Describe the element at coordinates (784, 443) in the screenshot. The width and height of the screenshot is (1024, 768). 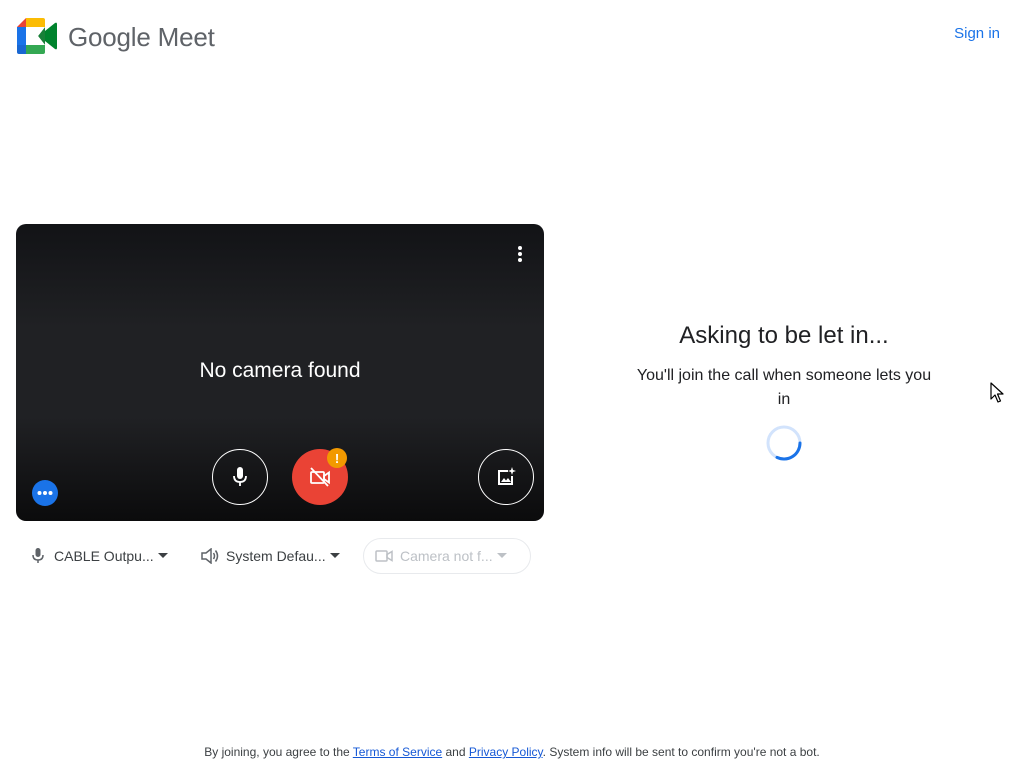
I see `loading-spinner` at that location.